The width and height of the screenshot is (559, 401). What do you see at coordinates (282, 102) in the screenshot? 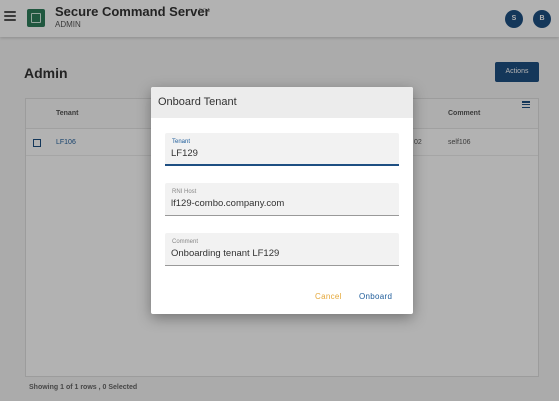
I see `dialog-header: Onboard Tenant` at bounding box center [282, 102].